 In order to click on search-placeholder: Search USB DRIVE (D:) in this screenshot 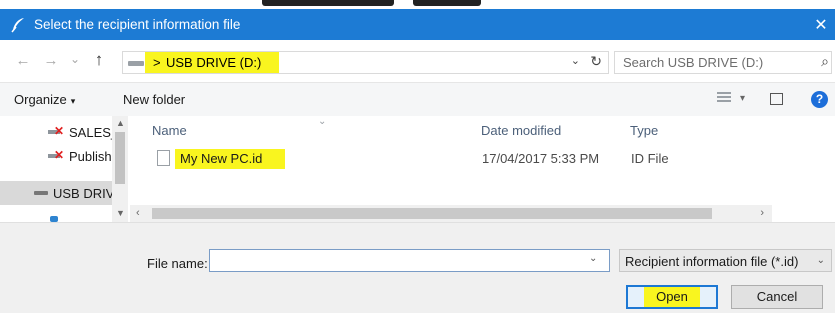, I will do `click(693, 62)`.